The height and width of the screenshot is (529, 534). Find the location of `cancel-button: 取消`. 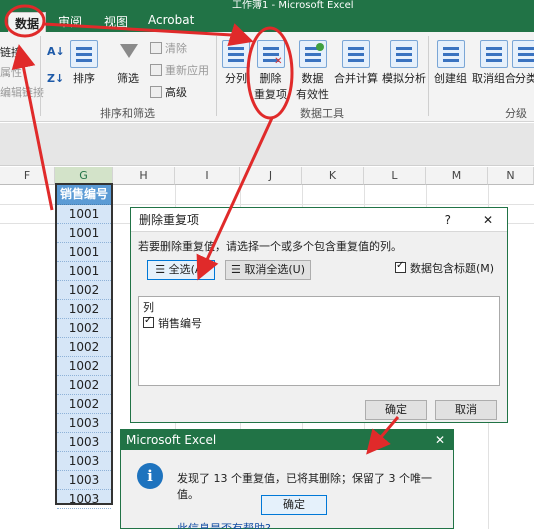

cancel-button: 取消 is located at coordinates (466, 410).